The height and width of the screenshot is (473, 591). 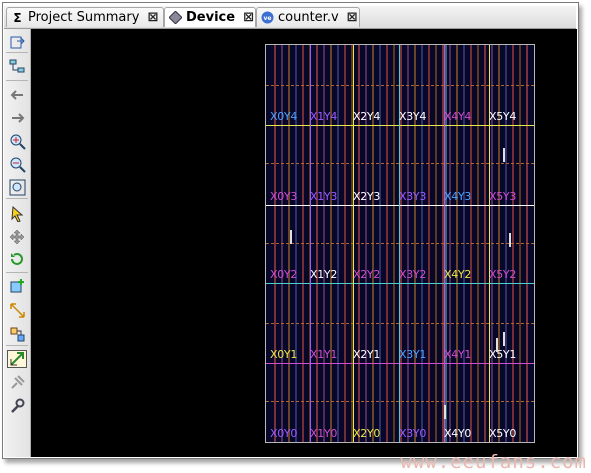 What do you see at coordinates (412, 355) in the screenshot?
I see `clock-region-label: X3Y1` at bounding box center [412, 355].